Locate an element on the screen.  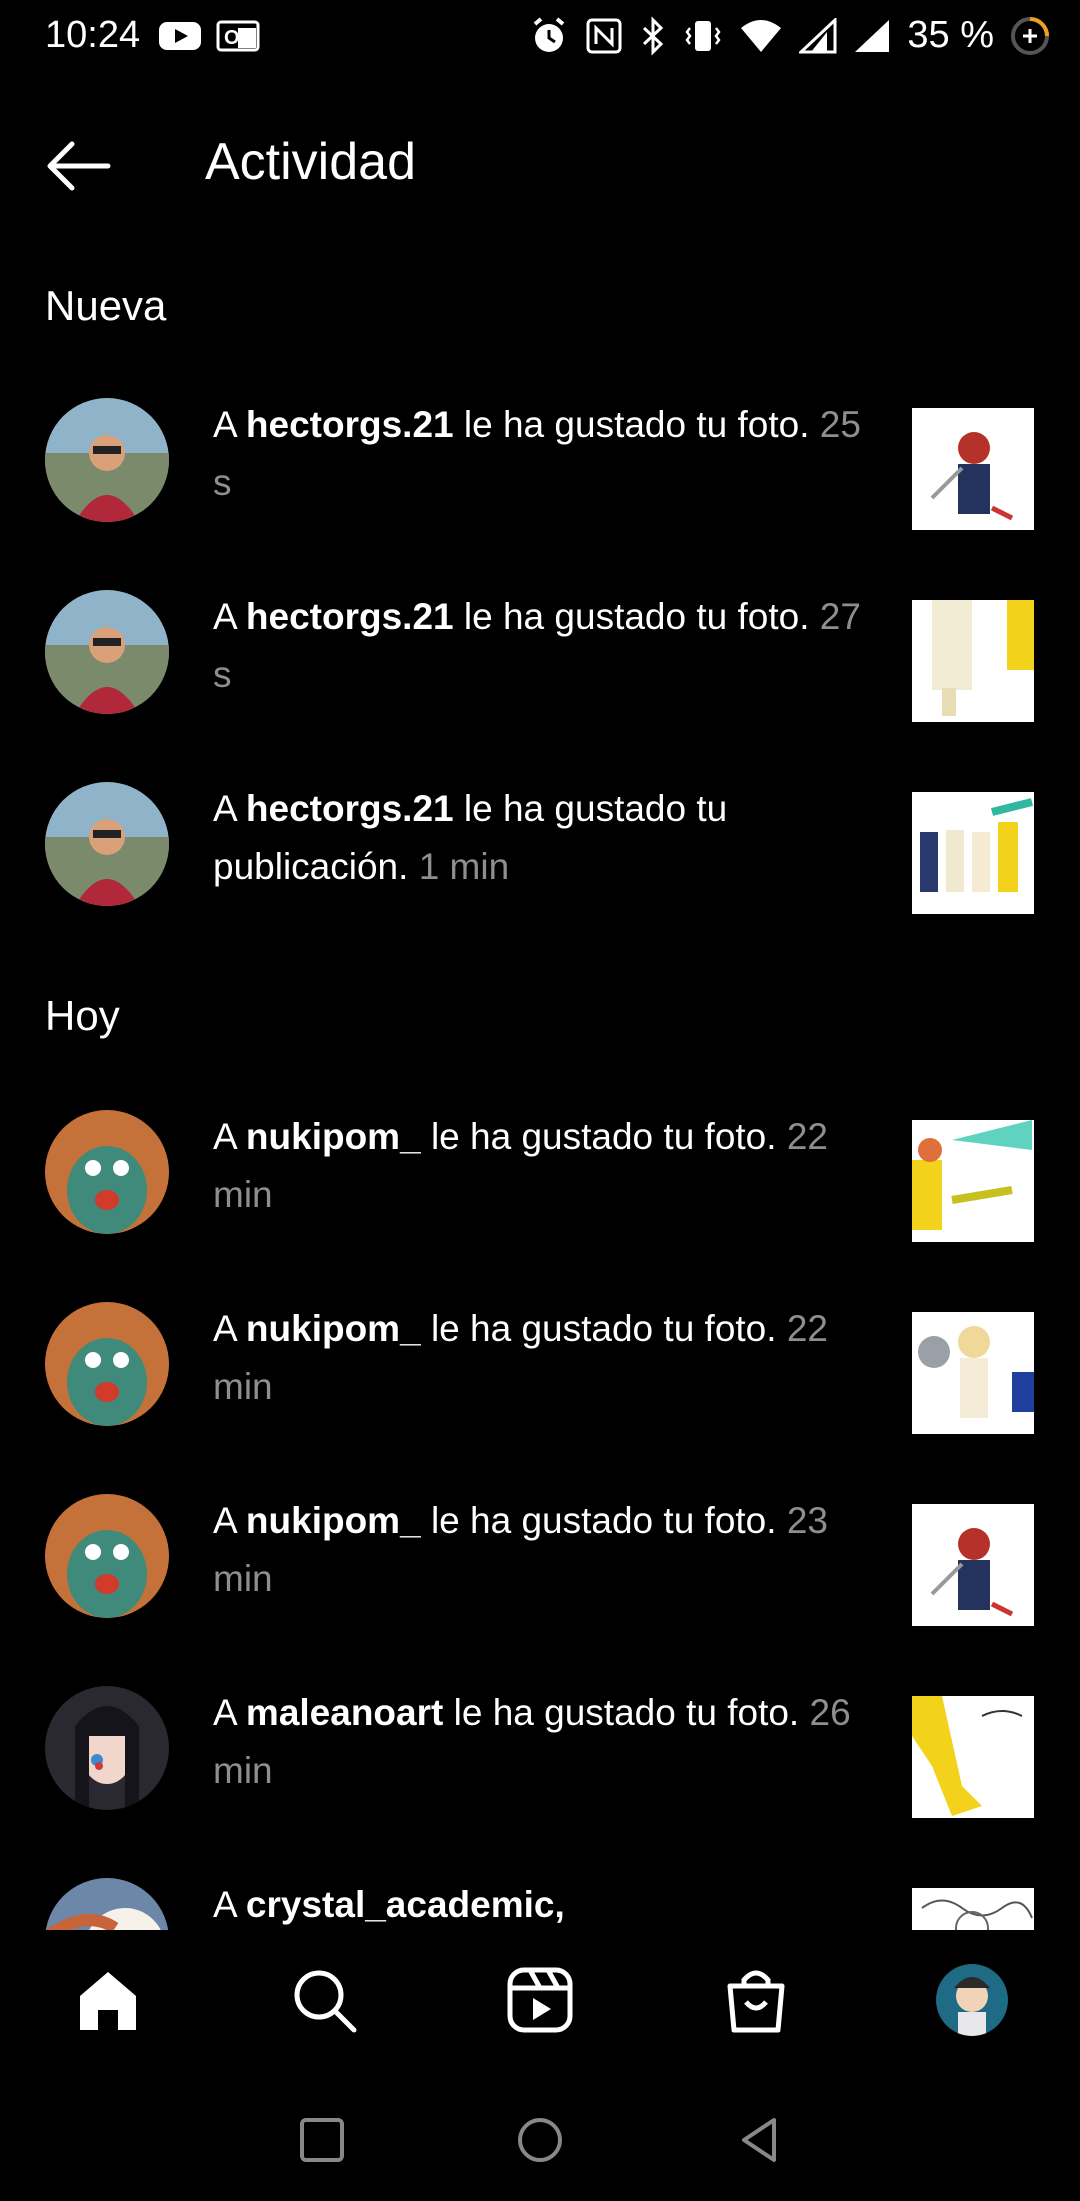
home-icon is located at coordinates (108, 2001).